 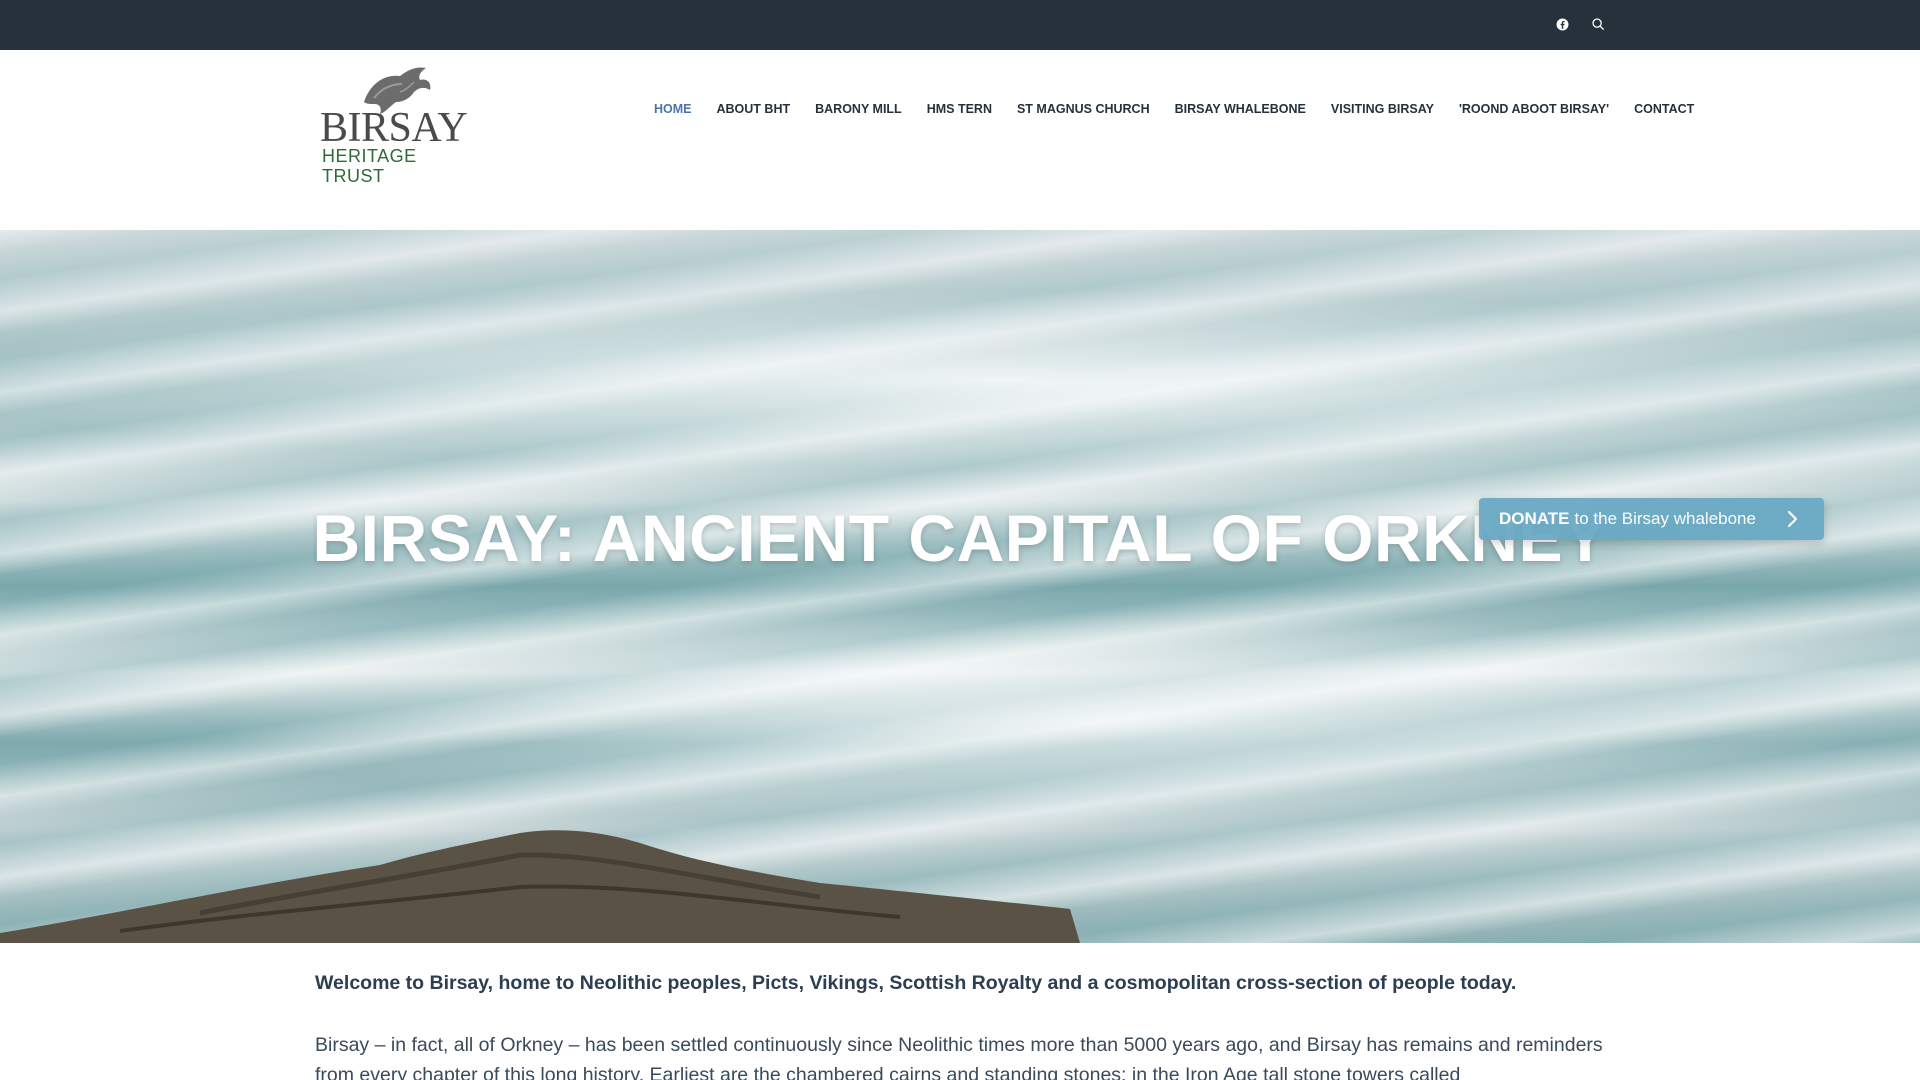 What do you see at coordinates (1665, 518) in the screenshot?
I see `donate-label: to the Birsay whalebone` at bounding box center [1665, 518].